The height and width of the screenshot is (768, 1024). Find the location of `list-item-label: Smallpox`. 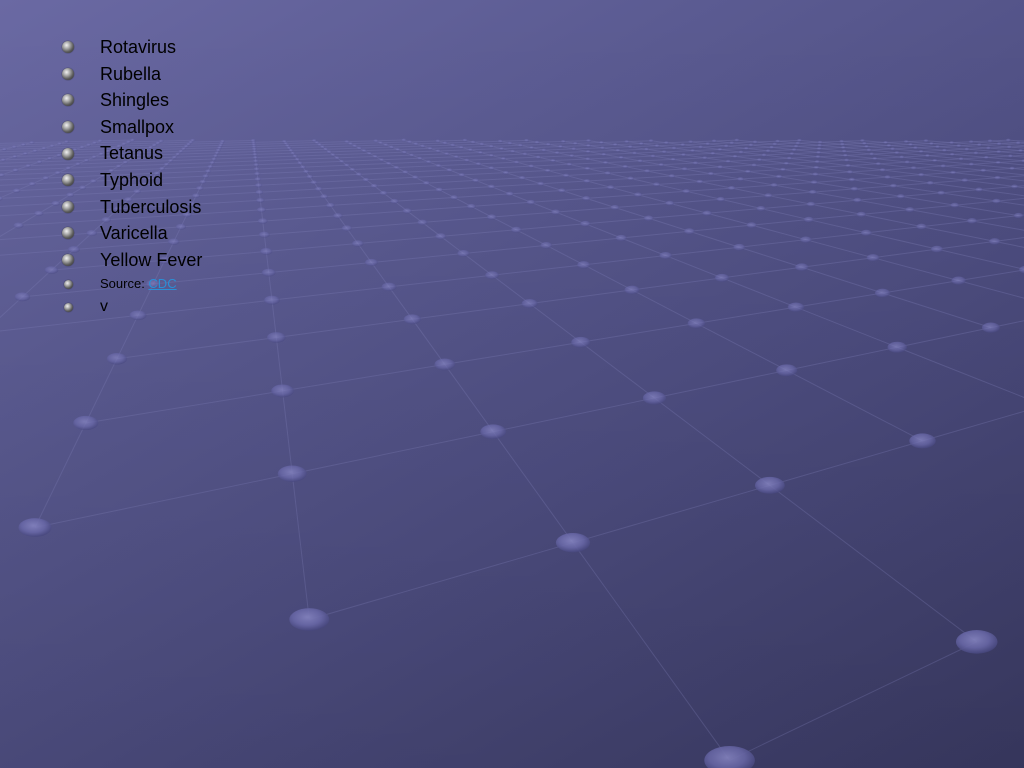

list-item-label: Smallpox is located at coordinates (137, 126).